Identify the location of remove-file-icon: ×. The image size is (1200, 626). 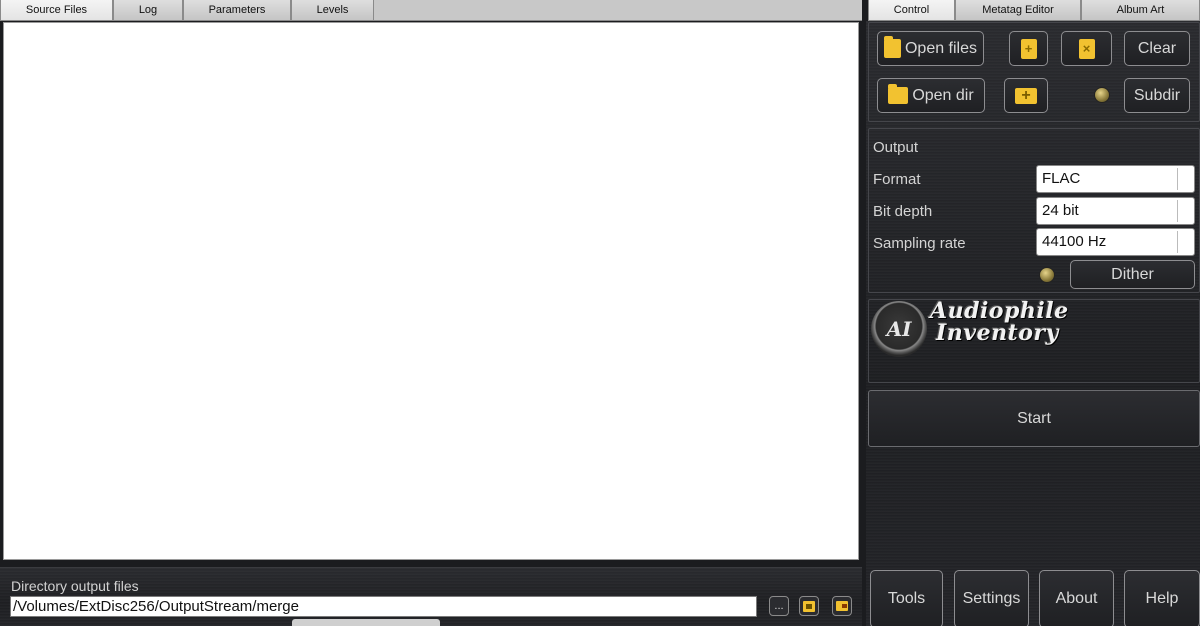
(1086, 48).